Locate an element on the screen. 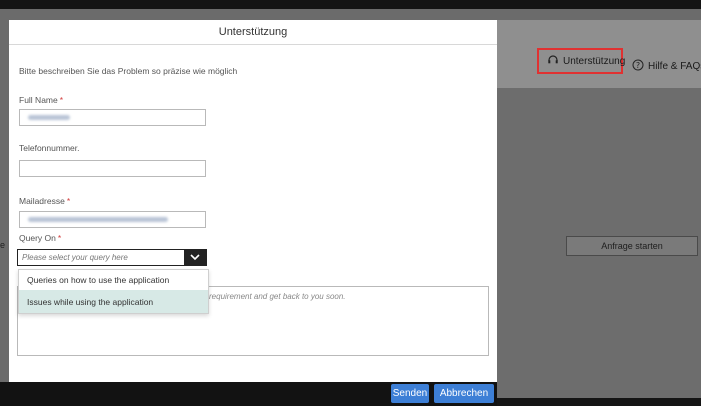 The height and width of the screenshot is (406, 701). dialog-title: Unterstützung is located at coordinates (253, 32).